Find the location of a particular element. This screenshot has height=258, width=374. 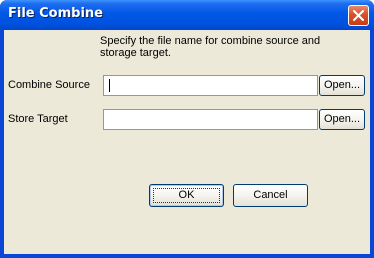

text-caret is located at coordinates (109, 85).